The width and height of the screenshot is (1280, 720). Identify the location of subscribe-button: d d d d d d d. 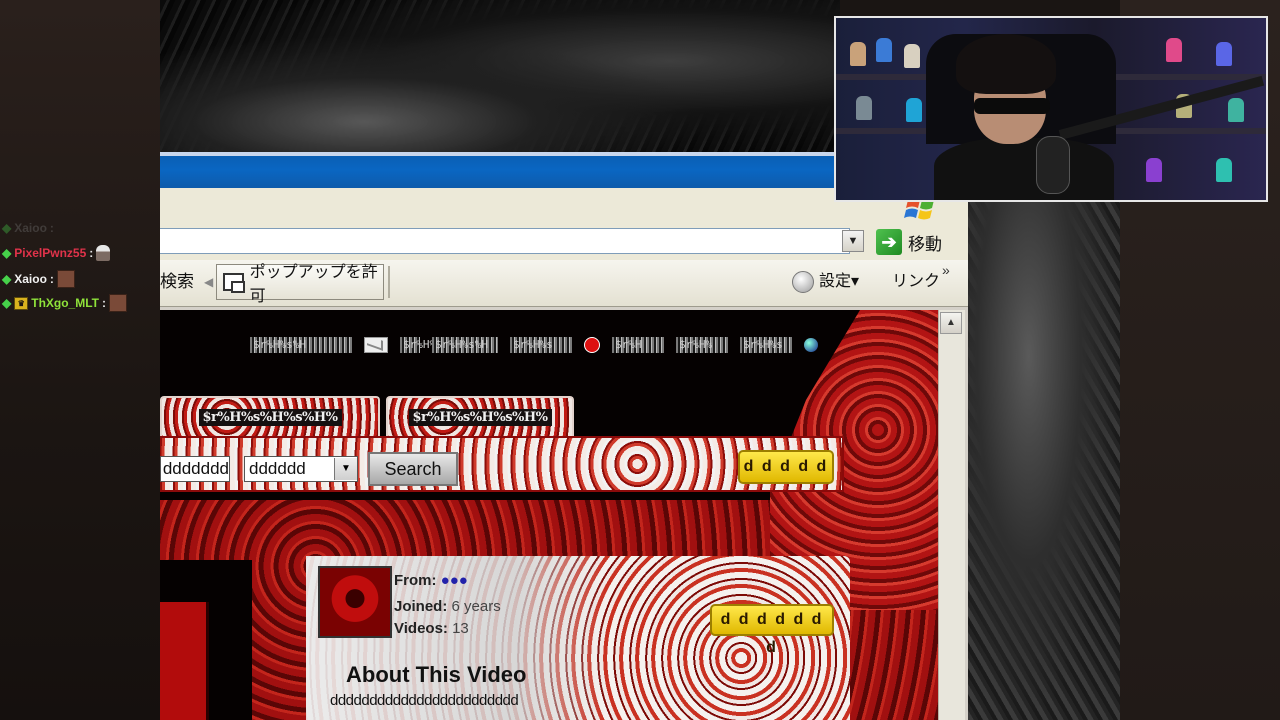
(772, 630).